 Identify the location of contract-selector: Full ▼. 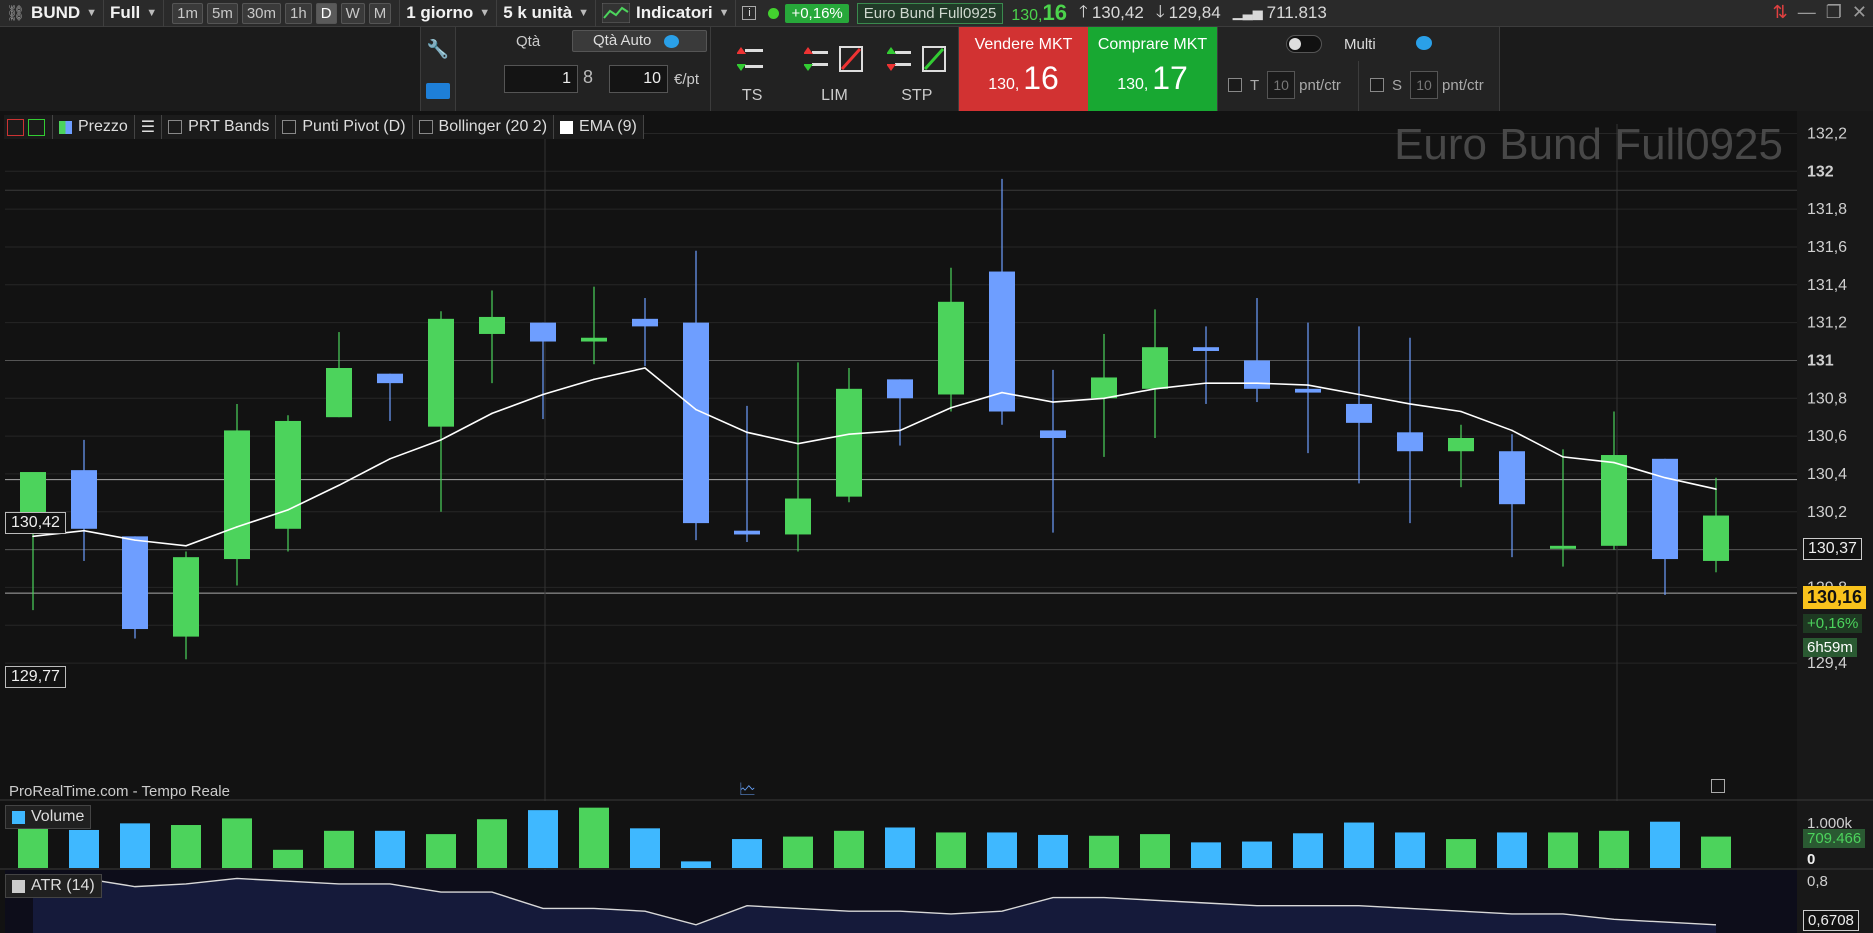
(134, 13).